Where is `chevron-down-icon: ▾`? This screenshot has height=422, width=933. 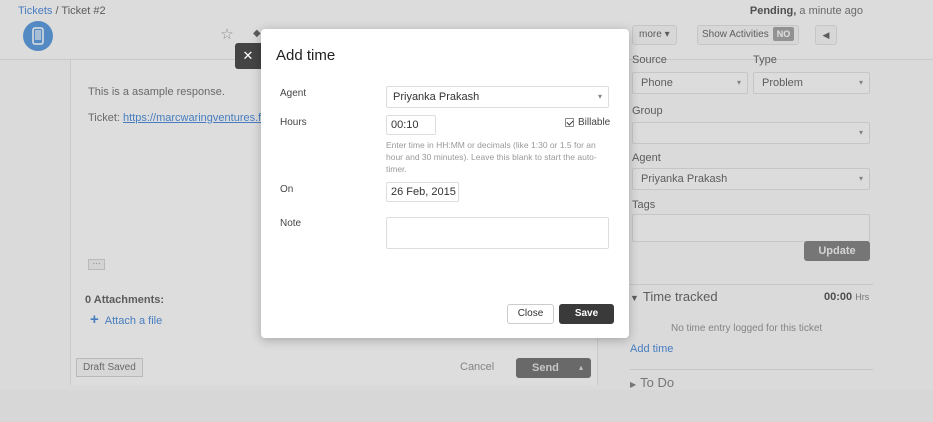
chevron-down-icon: ▾ is located at coordinates (599, 96).